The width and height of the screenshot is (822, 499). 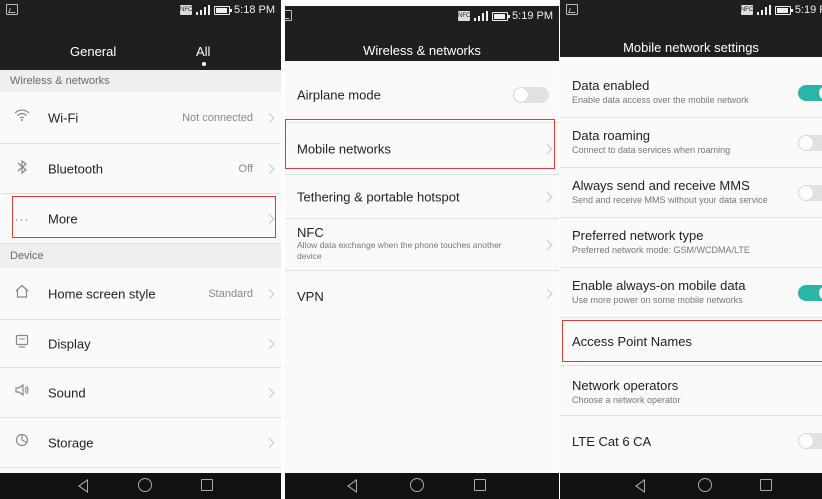 What do you see at coordinates (422, 295) in the screenshot?
I see `settings-item-vpn: VPN` at bounding box center [422, 295].